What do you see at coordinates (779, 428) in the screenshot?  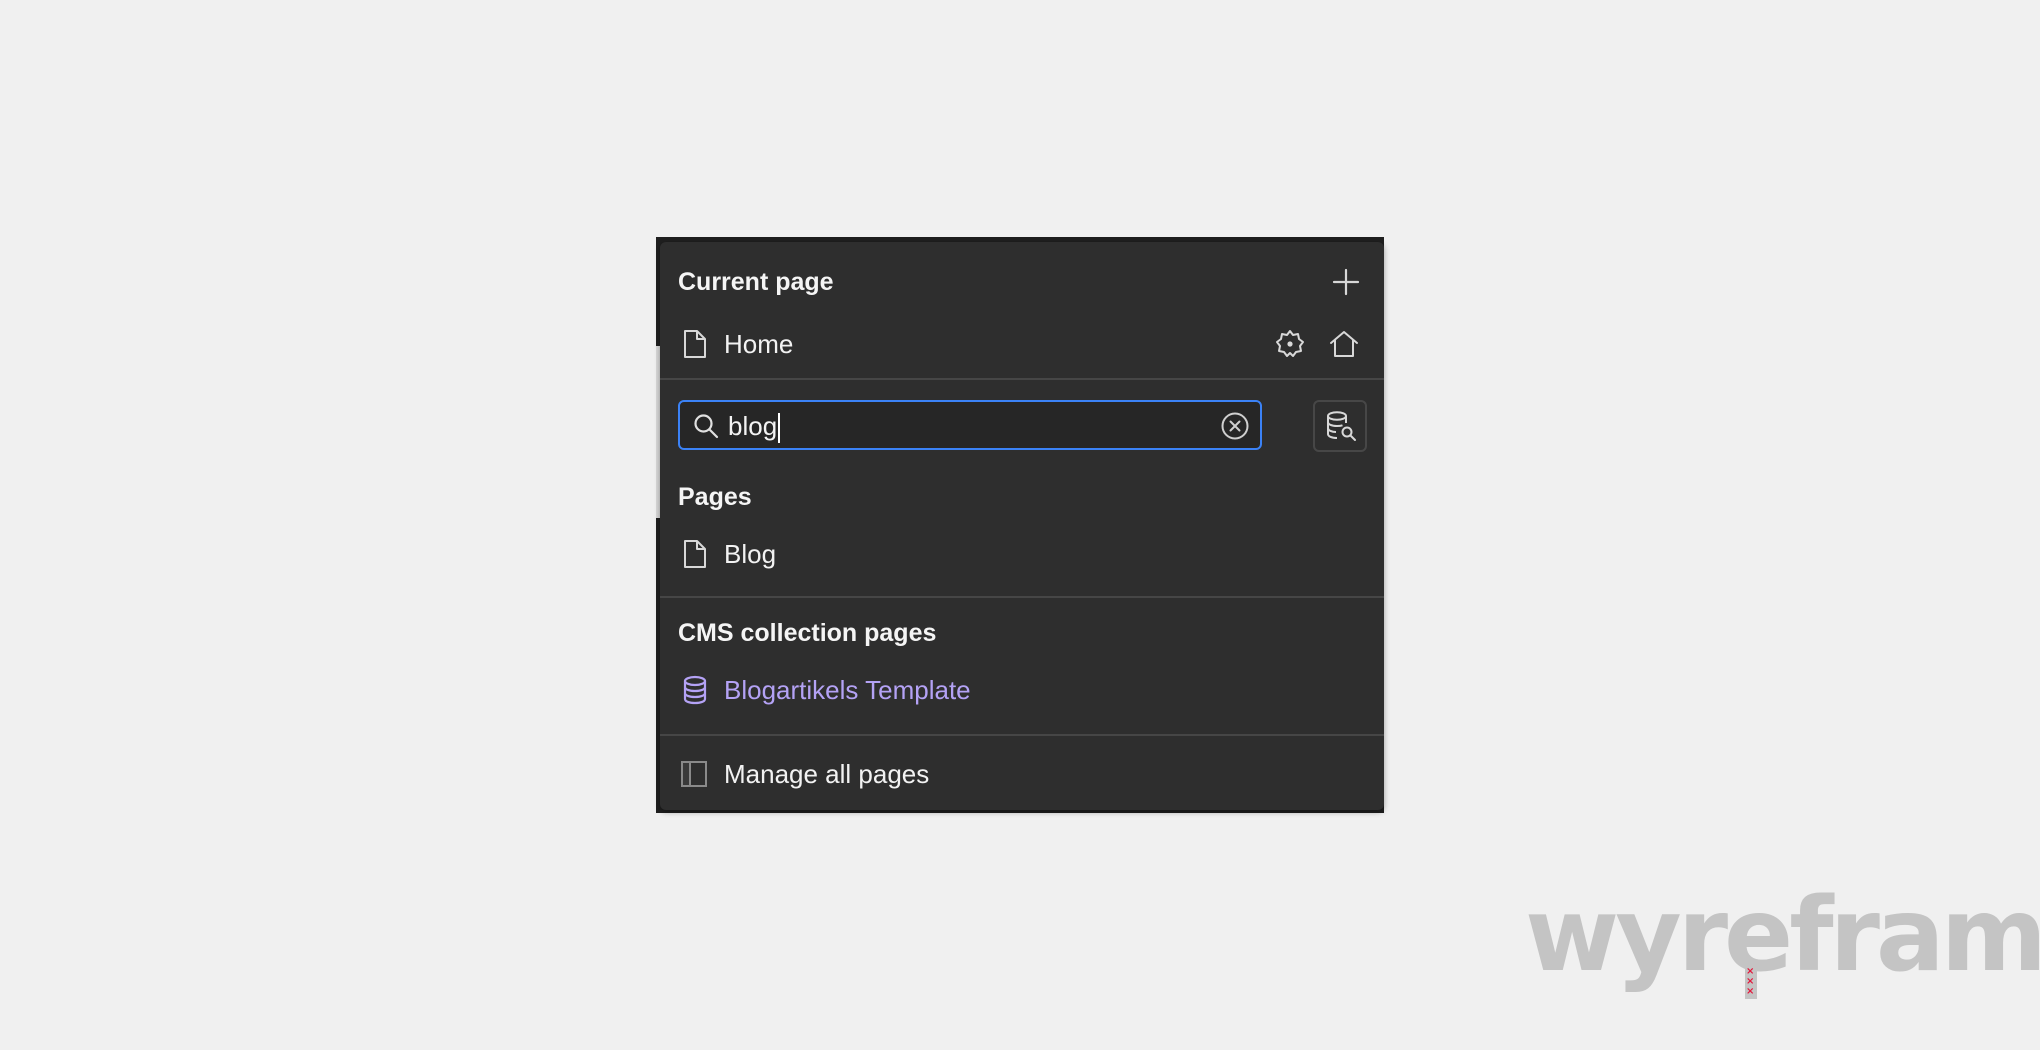 I see `text-caret` at bounding box center [779, 428].